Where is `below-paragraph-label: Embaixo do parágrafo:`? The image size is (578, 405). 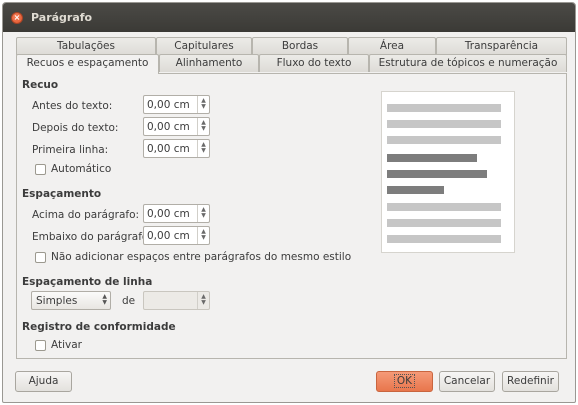 below-paragraph-label: Embaixo do parágrafo: is located at coordinates (92, 237).